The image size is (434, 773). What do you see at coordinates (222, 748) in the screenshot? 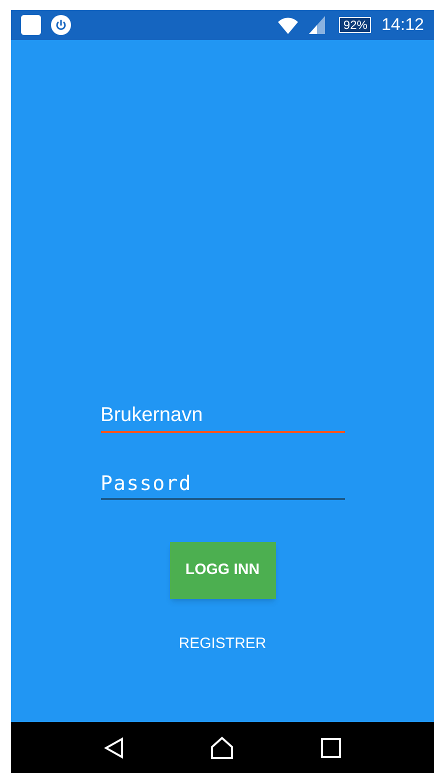
I see `home-icon` at bounding box center [222, 748].